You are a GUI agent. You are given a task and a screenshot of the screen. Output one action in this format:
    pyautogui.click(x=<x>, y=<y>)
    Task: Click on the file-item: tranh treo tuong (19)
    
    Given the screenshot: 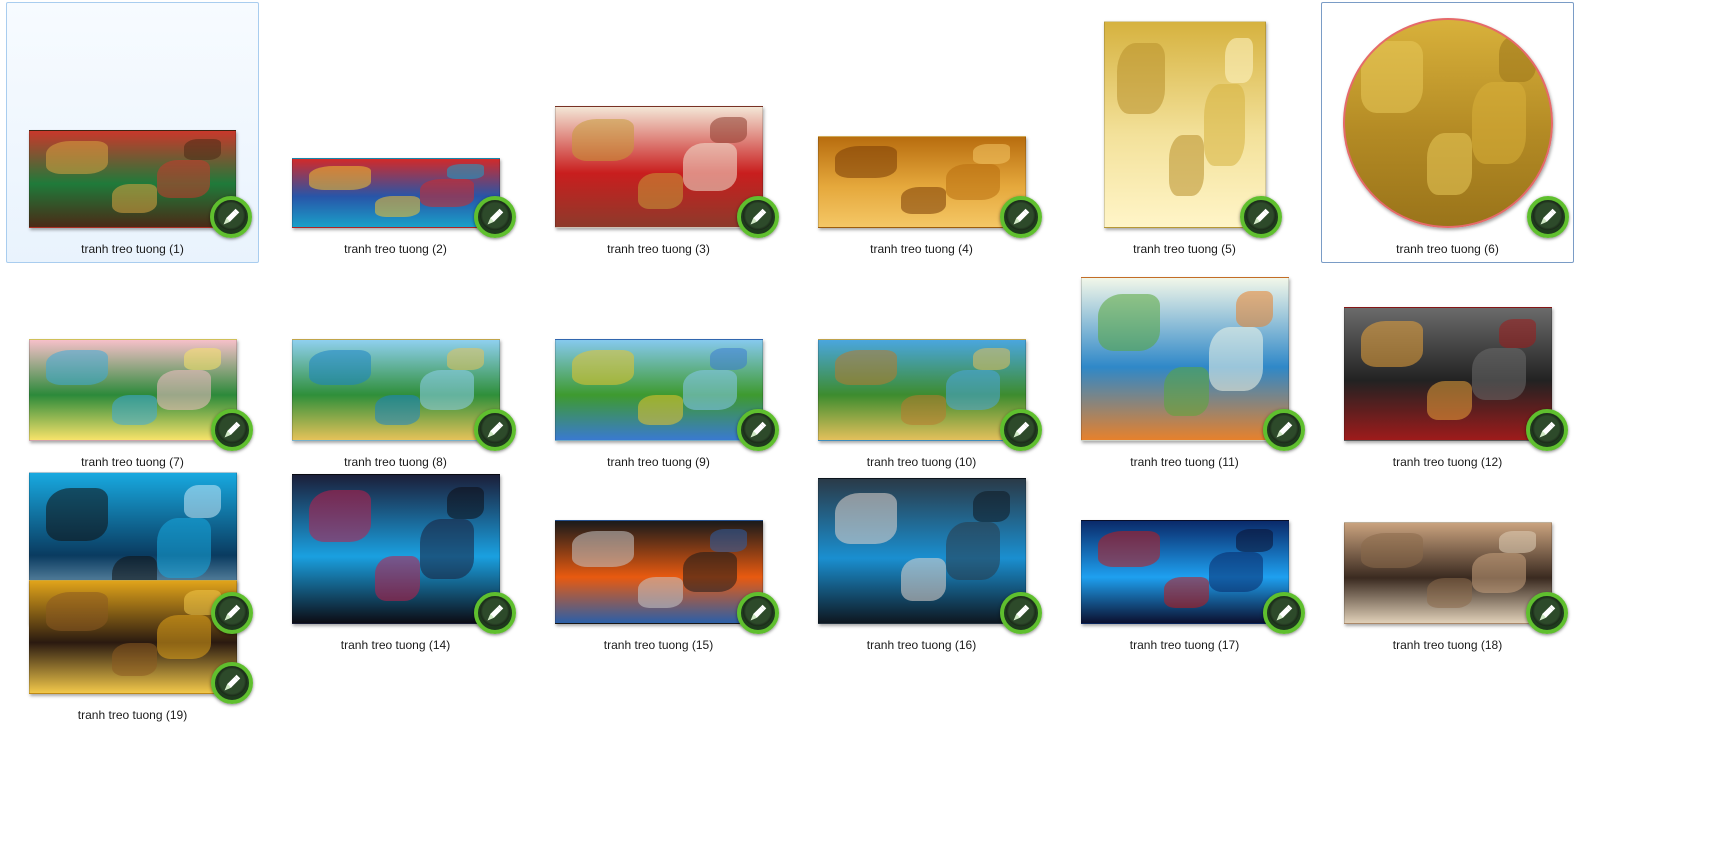 What is the action you would take?
    pyautogui.click(x=132, y=635)
    